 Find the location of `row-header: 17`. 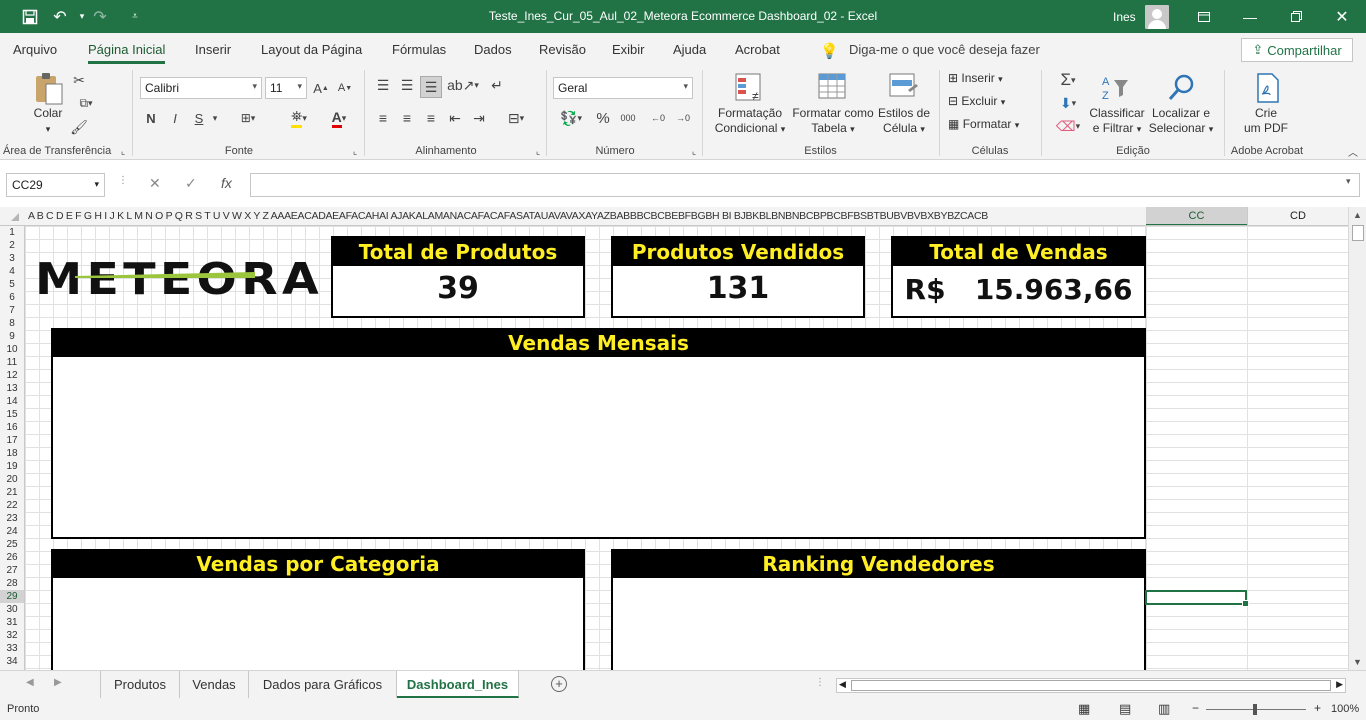

row-header: 17 is located at coordinates (12, 440).